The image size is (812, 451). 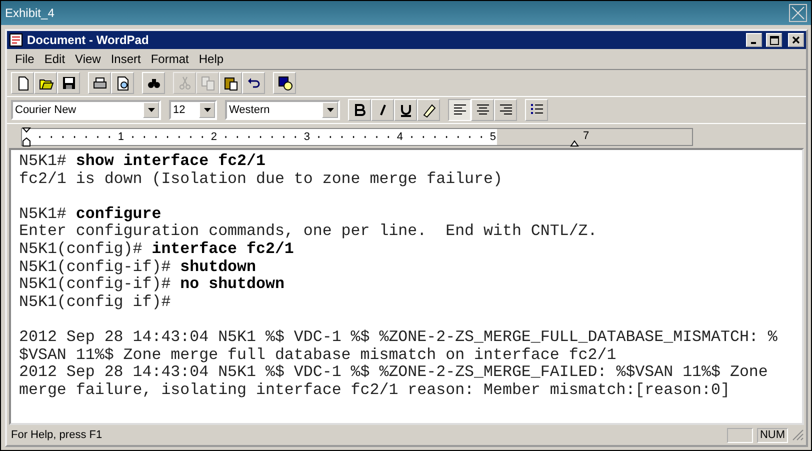 I want to click on font-dropdown: Courier New, so click(x=86, y=110).